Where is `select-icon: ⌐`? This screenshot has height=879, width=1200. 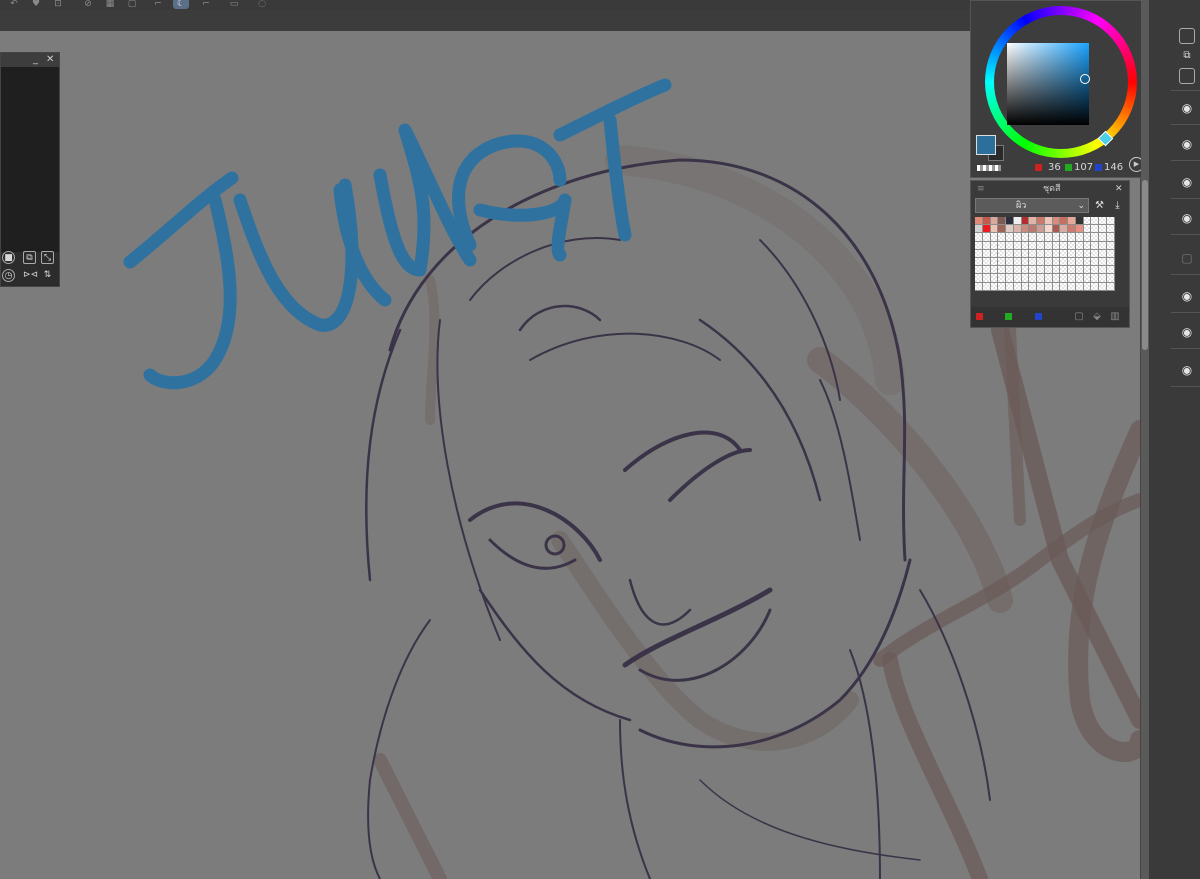 select-icon: ⌐ is located at coordinates (206, 4).